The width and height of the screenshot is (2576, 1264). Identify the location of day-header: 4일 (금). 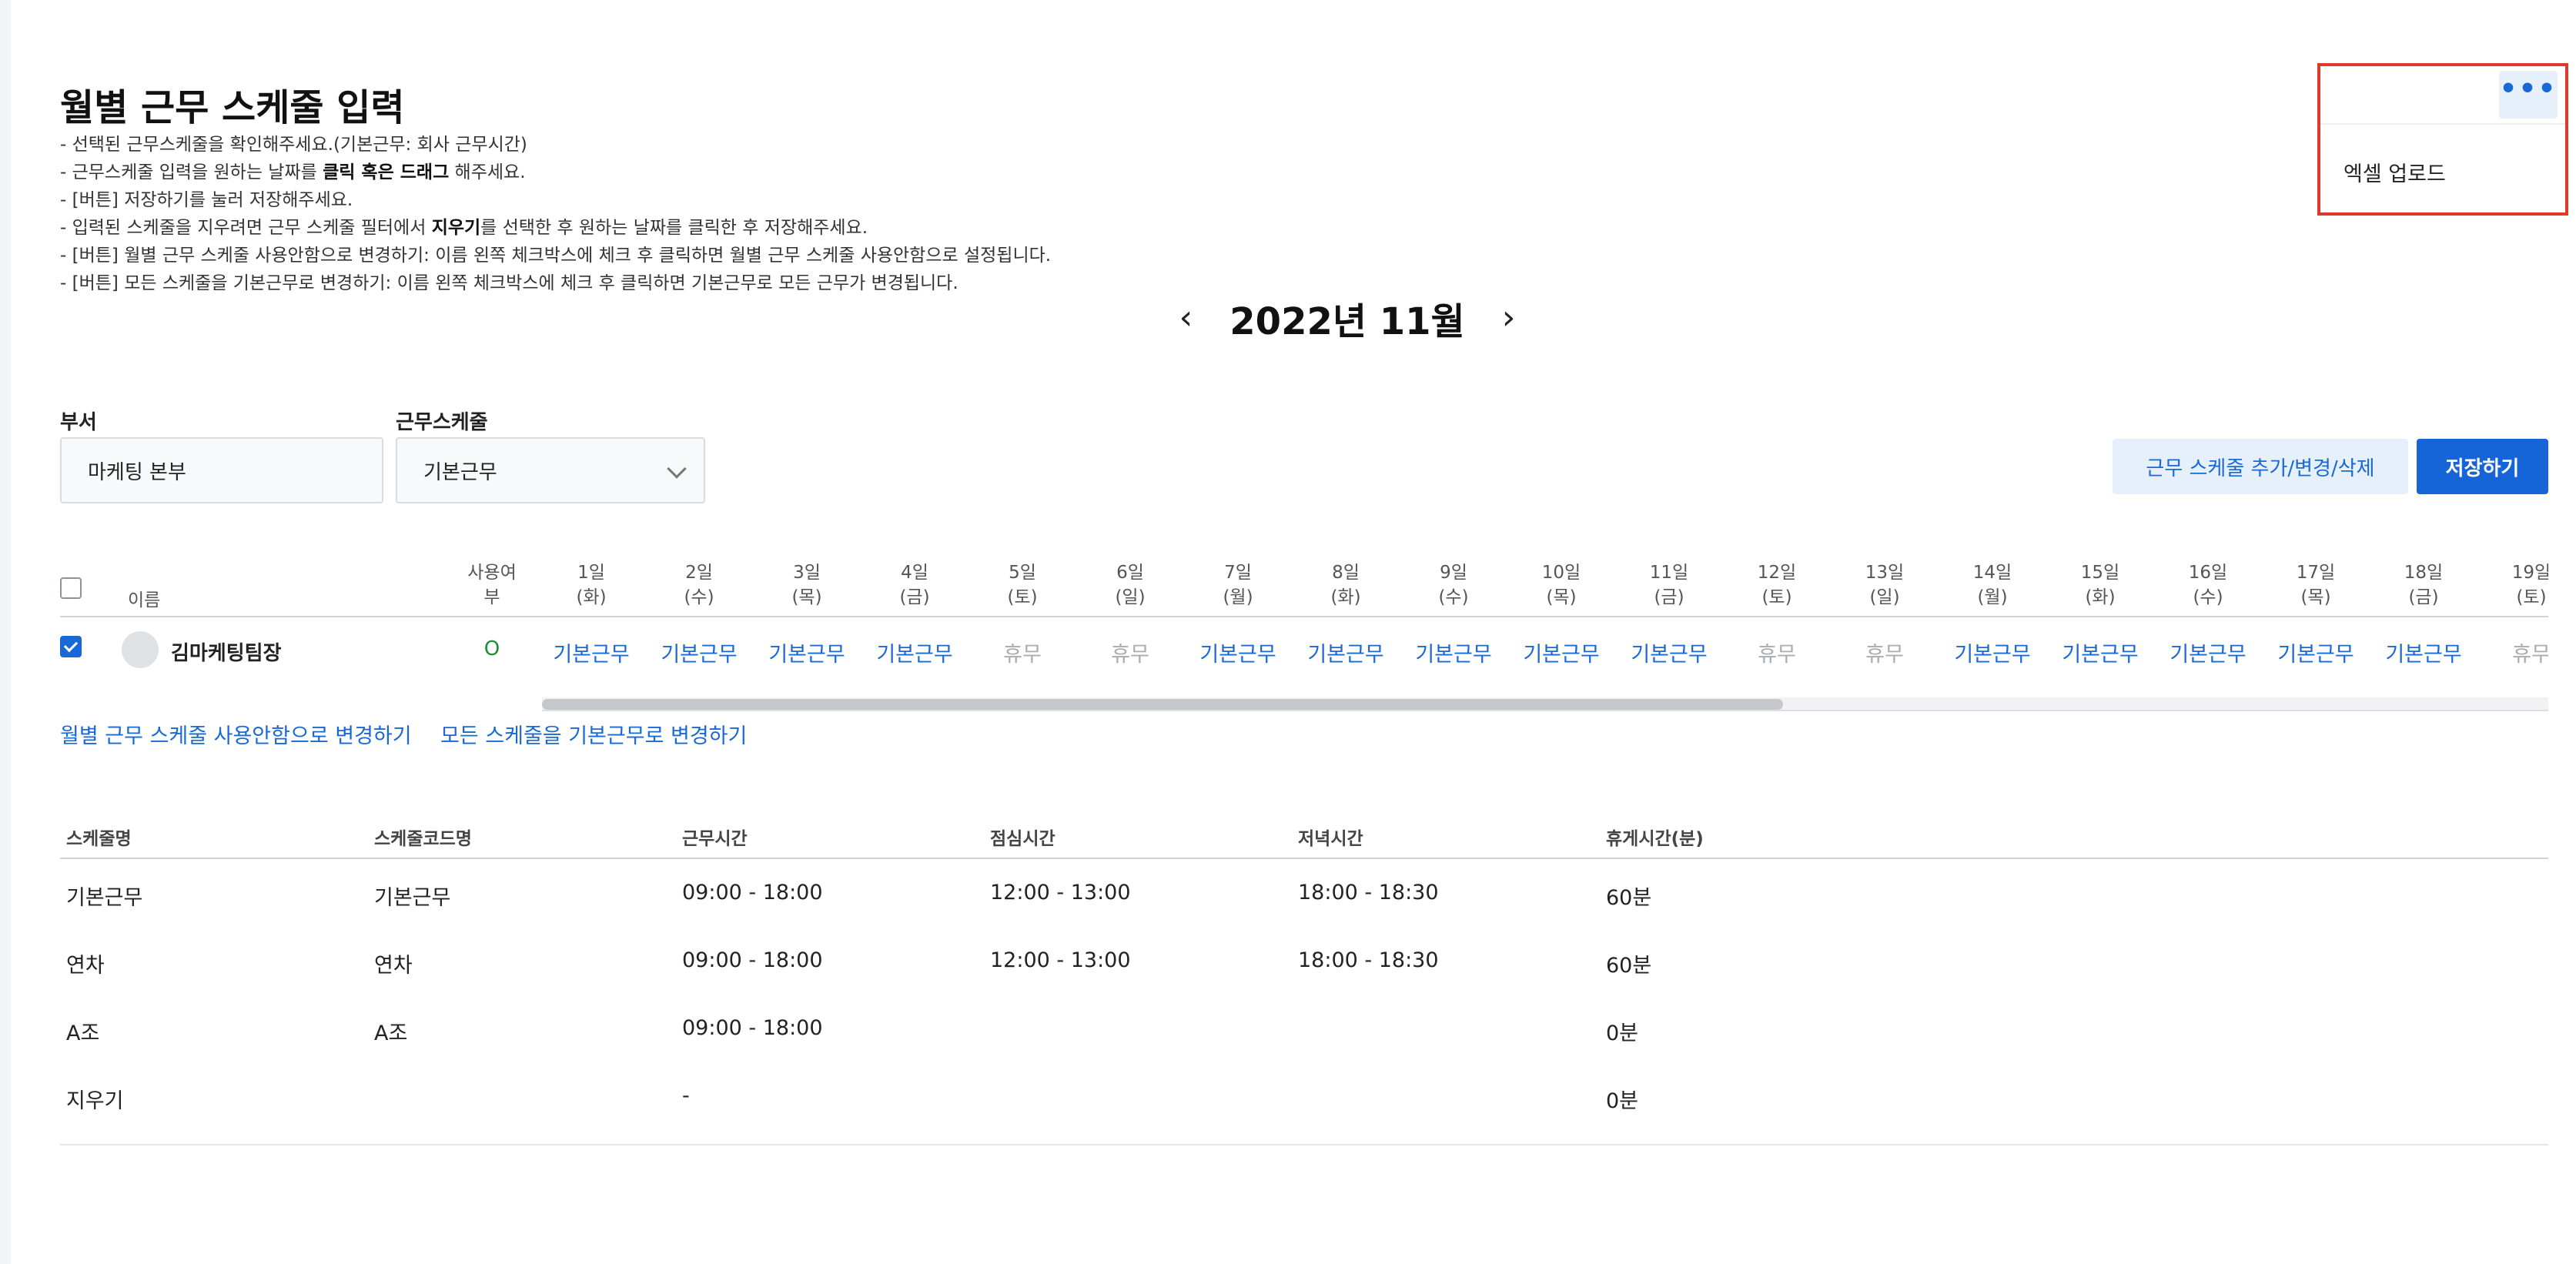
(915, 585).